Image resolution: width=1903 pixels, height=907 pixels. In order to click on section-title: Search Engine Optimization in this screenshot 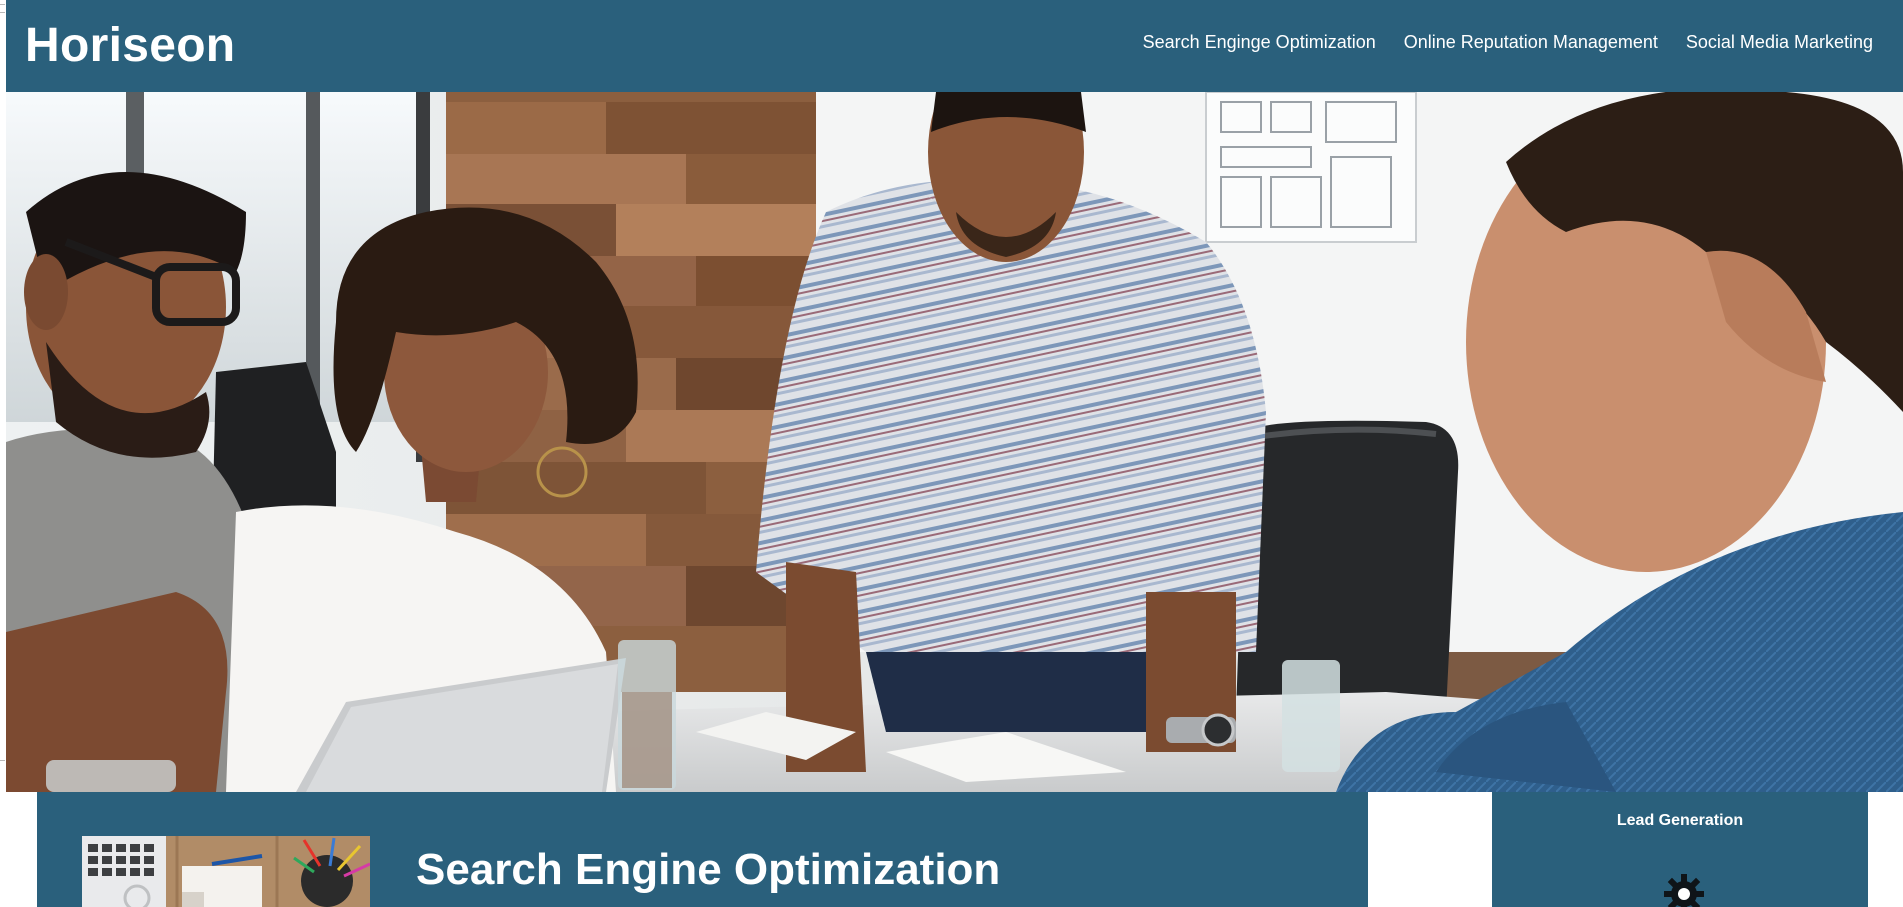, I will do `click(708, 869)`.